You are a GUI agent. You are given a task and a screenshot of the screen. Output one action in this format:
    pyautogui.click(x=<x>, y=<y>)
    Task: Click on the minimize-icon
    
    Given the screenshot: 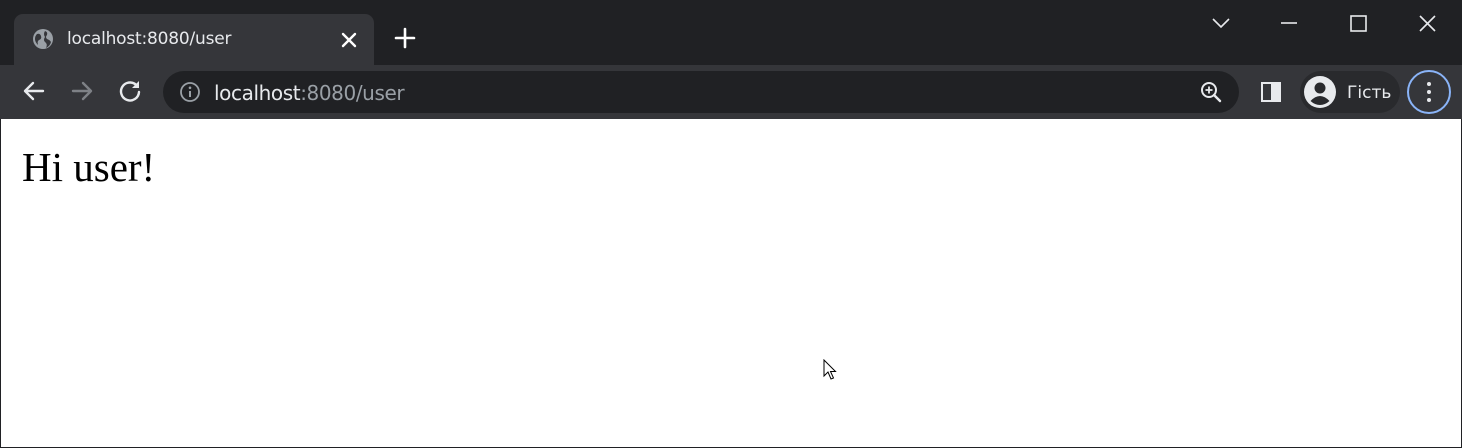 What is the action you would take?
    pyautogui.click(x=1289, y=24)
    